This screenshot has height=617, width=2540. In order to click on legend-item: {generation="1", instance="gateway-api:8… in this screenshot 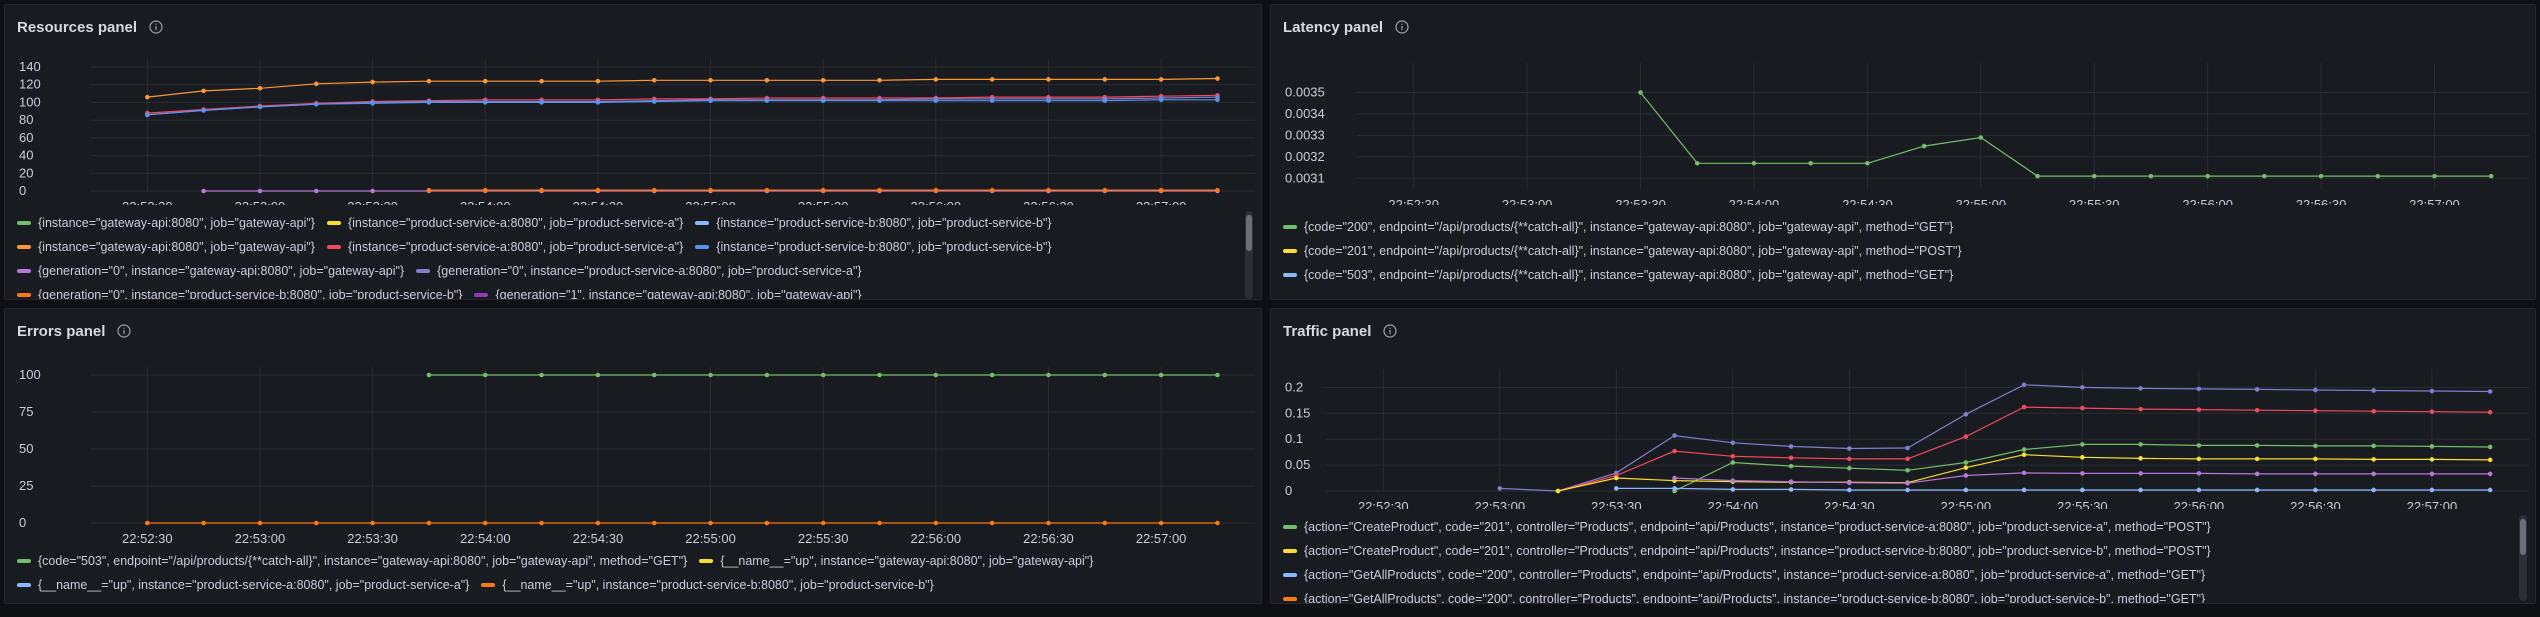, I will do `click(668, 293)`.